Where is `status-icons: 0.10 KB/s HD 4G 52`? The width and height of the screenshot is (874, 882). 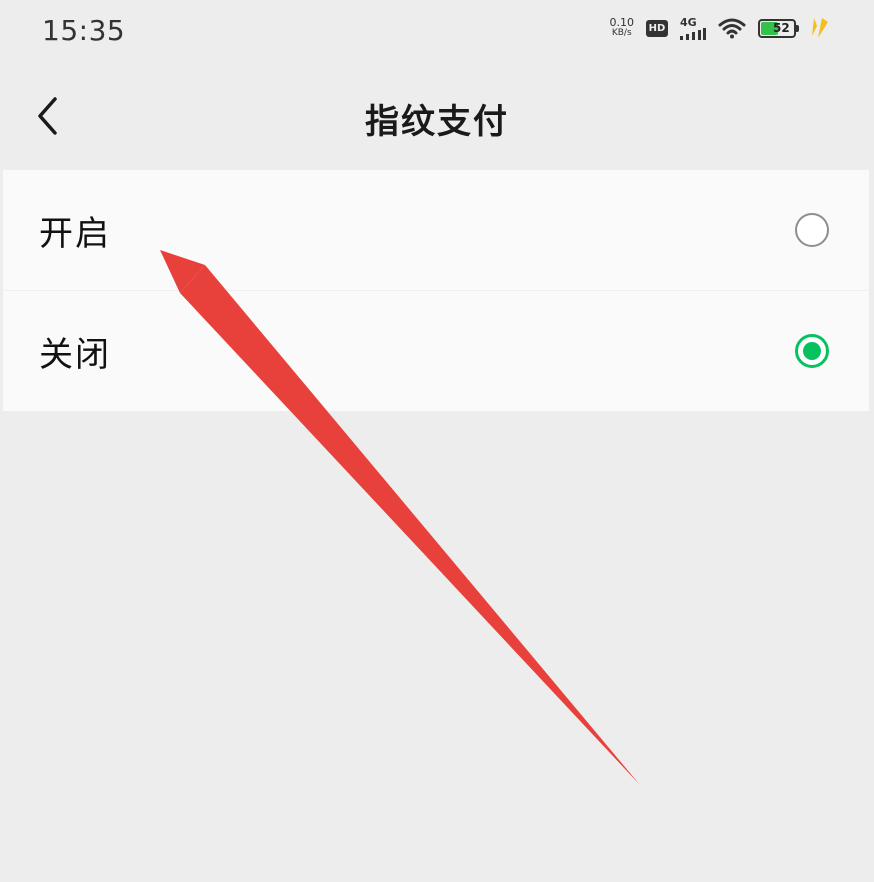 status-icons: 0.10 KB/s HD 4G 52 is located at coordinates (720, 28).